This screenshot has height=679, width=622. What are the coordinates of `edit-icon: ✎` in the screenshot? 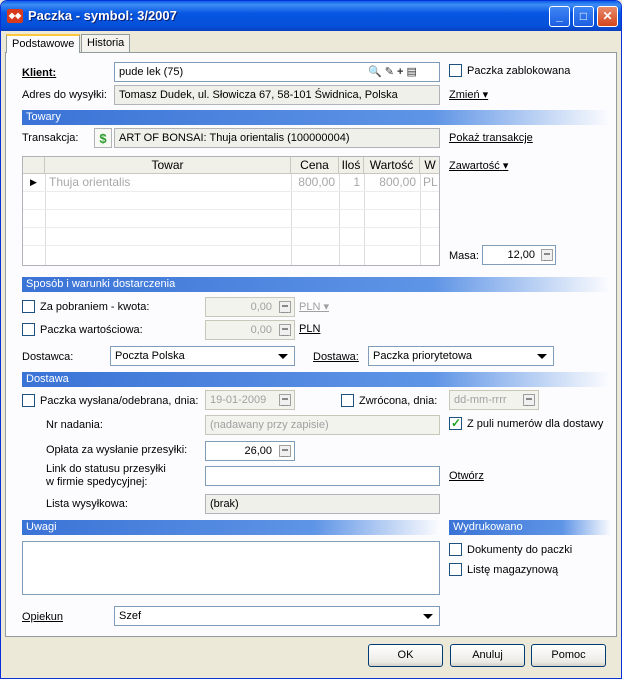 It's located at (389, 72).